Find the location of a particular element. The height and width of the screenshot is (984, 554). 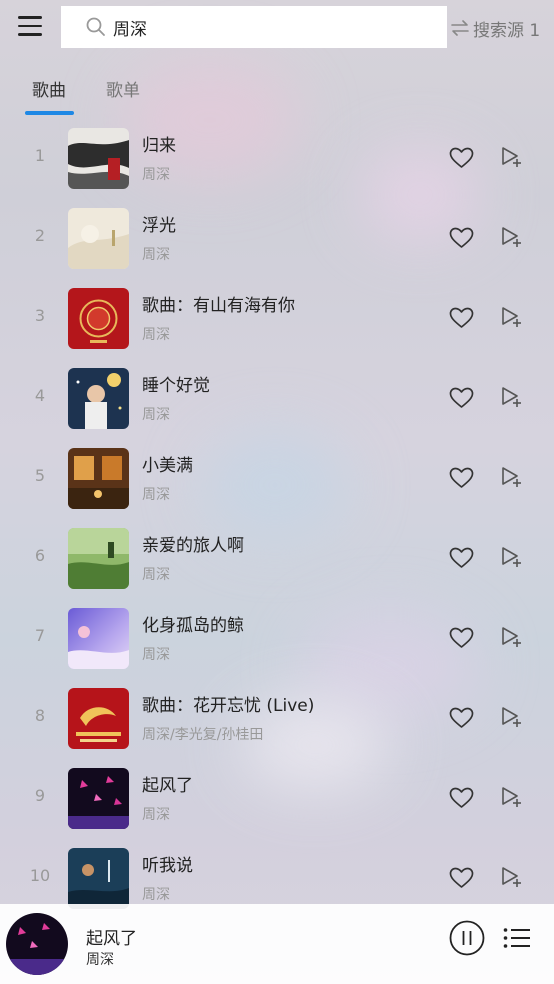

song-title: 浮光 is located at coordinates (159, 226).